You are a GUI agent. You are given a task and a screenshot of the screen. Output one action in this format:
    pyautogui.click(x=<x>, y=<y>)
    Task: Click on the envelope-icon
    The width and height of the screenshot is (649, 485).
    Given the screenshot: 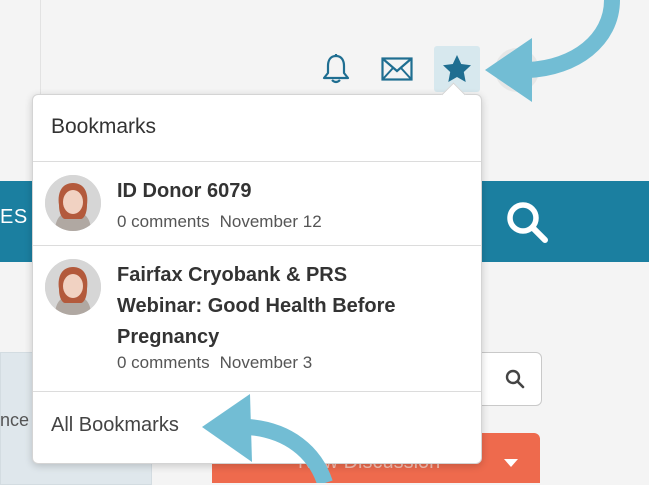 What is the action you would take?
    pyautogui.click(x=397, y=69)
    